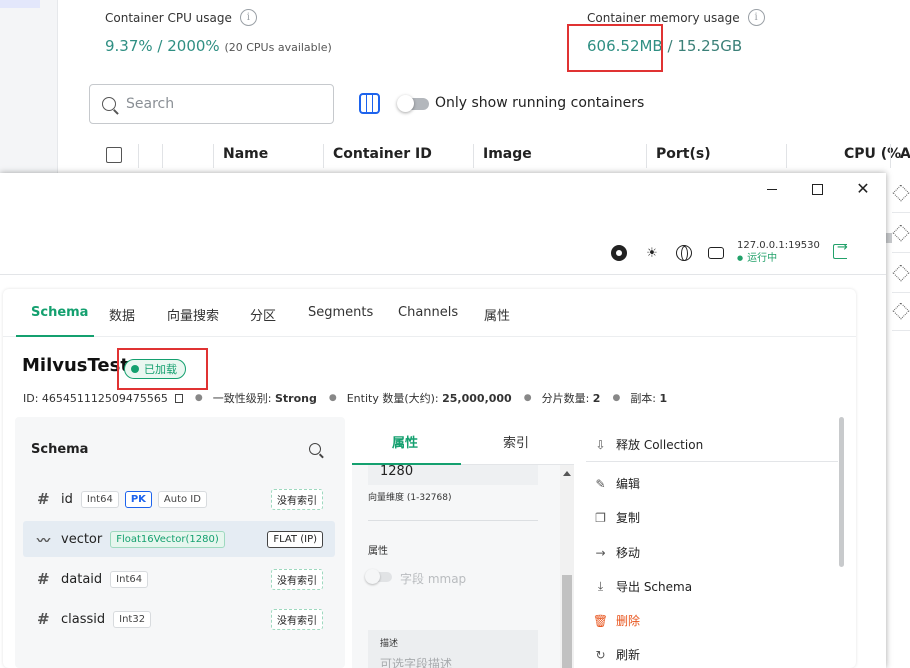 Image resolution: width=910 pixels, height=668 pixels. Describe the element at coordinates (410, 498) in the screenshot. I see `dimension-label: 向量维度 (1-32768)` at that location.